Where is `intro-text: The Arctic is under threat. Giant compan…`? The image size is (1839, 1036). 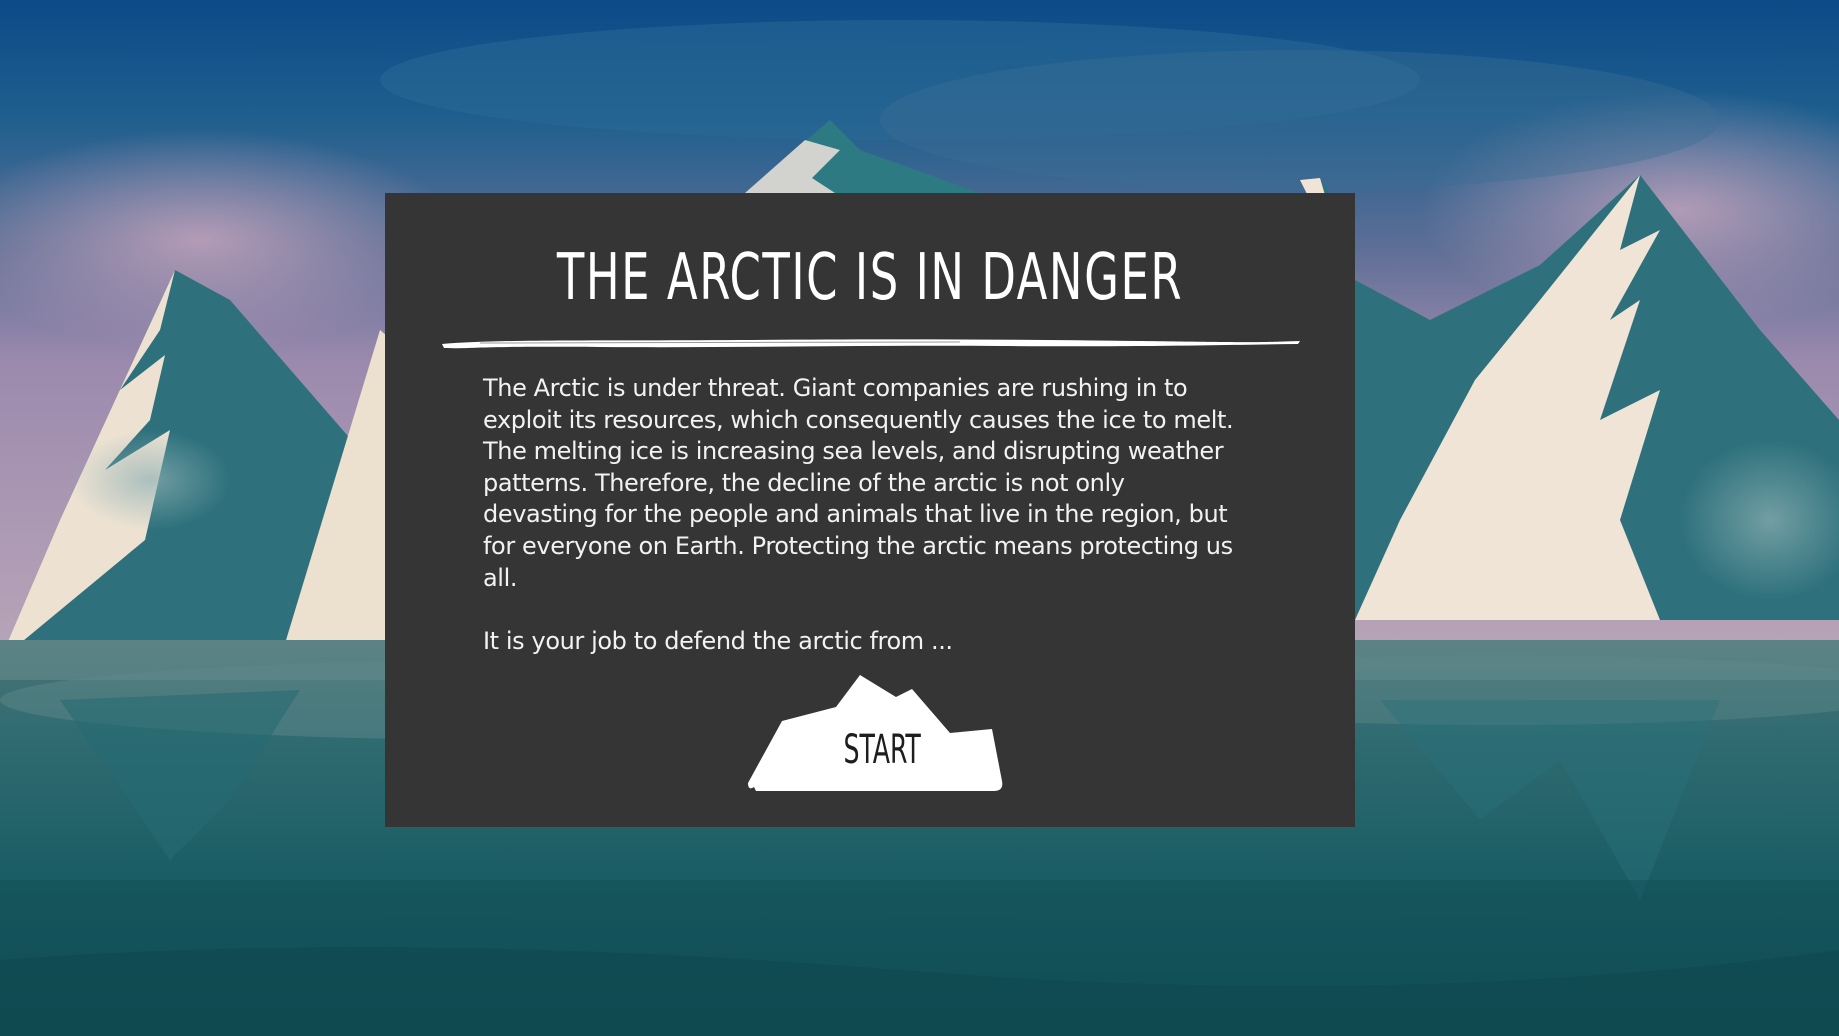
intro-text: The Arctic is under threat. Giant compan… is located at coordinates (863, 515).